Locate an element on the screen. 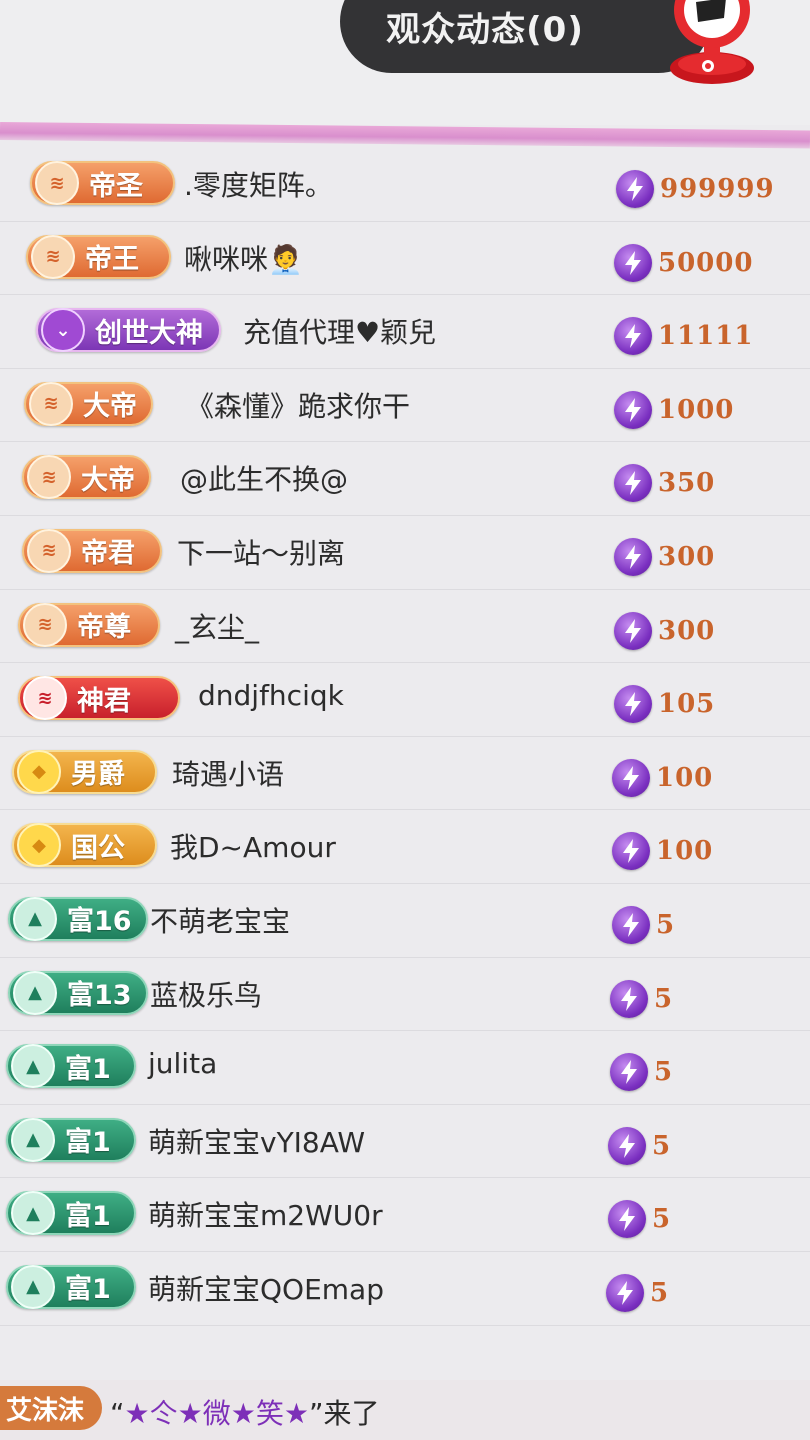  viewer-name: _玄尘_ is located at coordinates (217, 626).